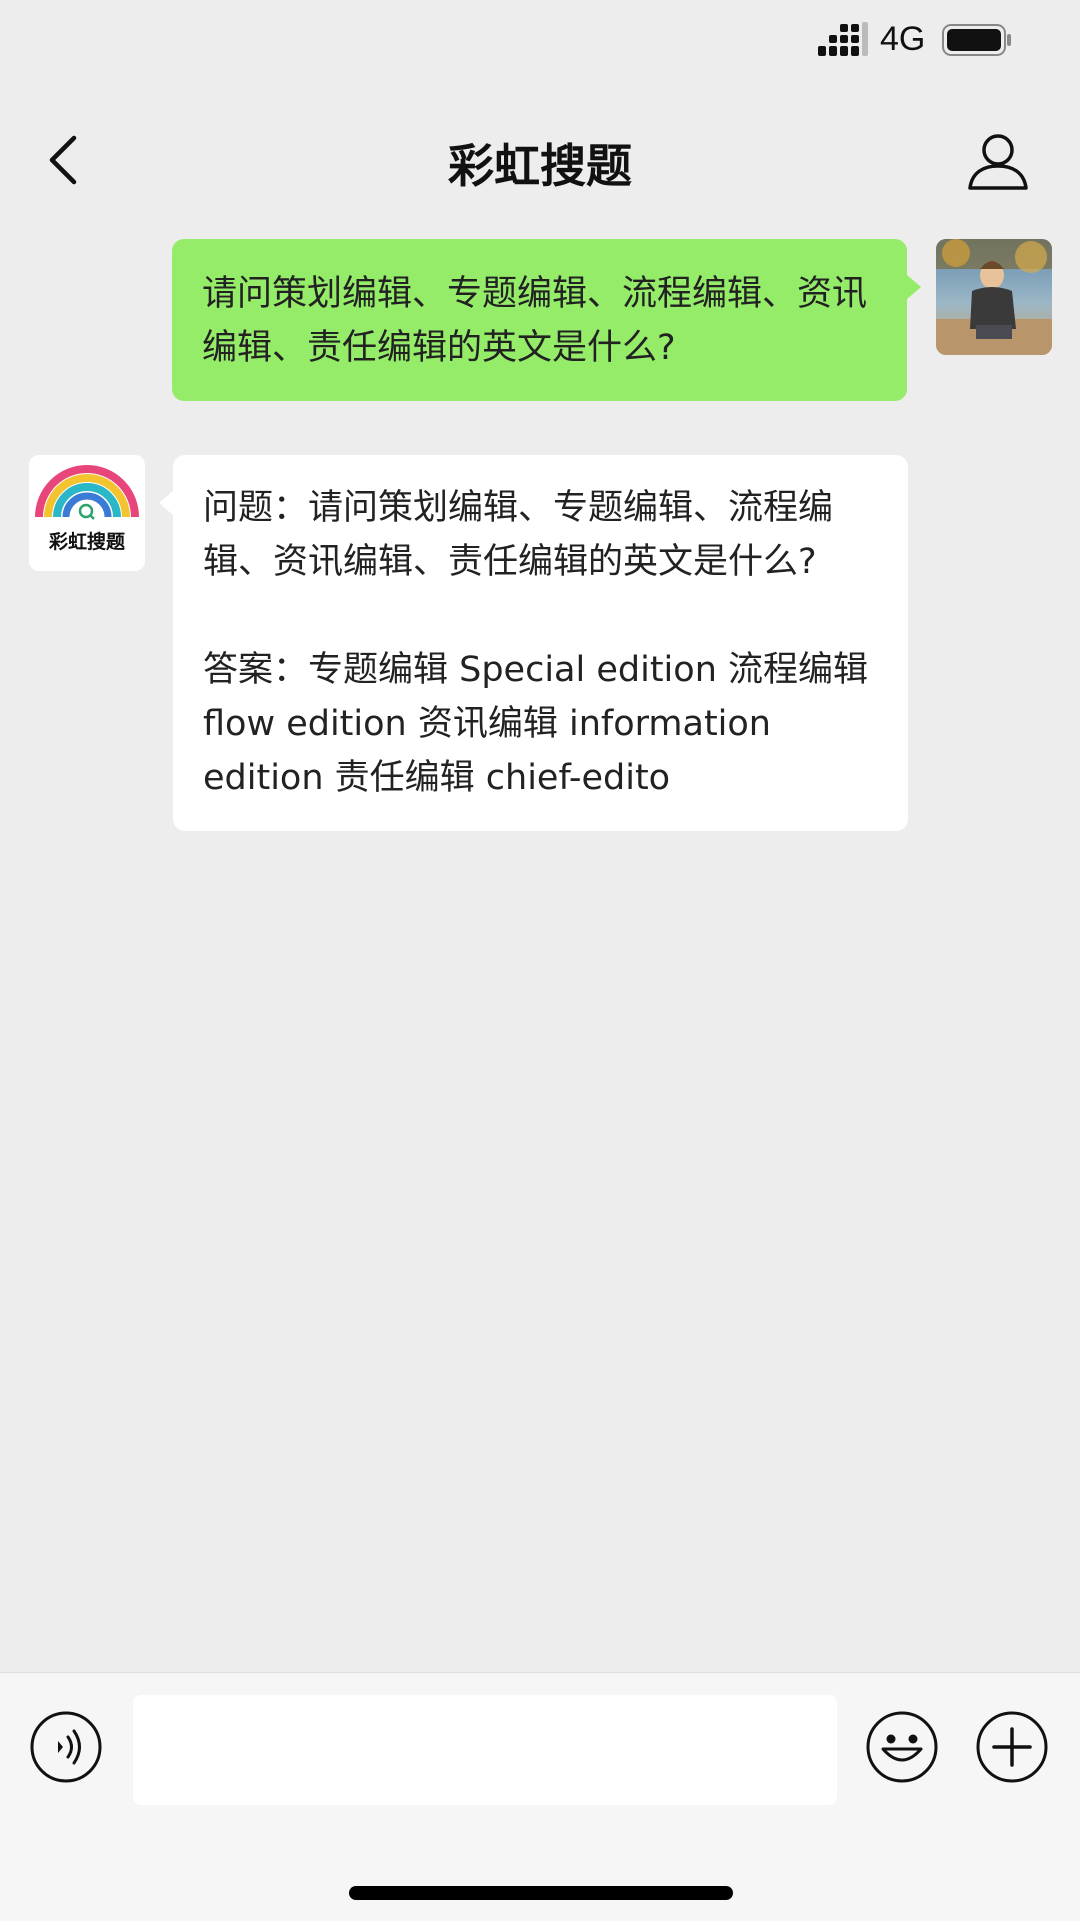 Image resolution: width=1080 pixels, height=1921 pixels. Describe the element at coordinates (843, 39) in the screenshot. I see `signal-bars-icon` at that location.